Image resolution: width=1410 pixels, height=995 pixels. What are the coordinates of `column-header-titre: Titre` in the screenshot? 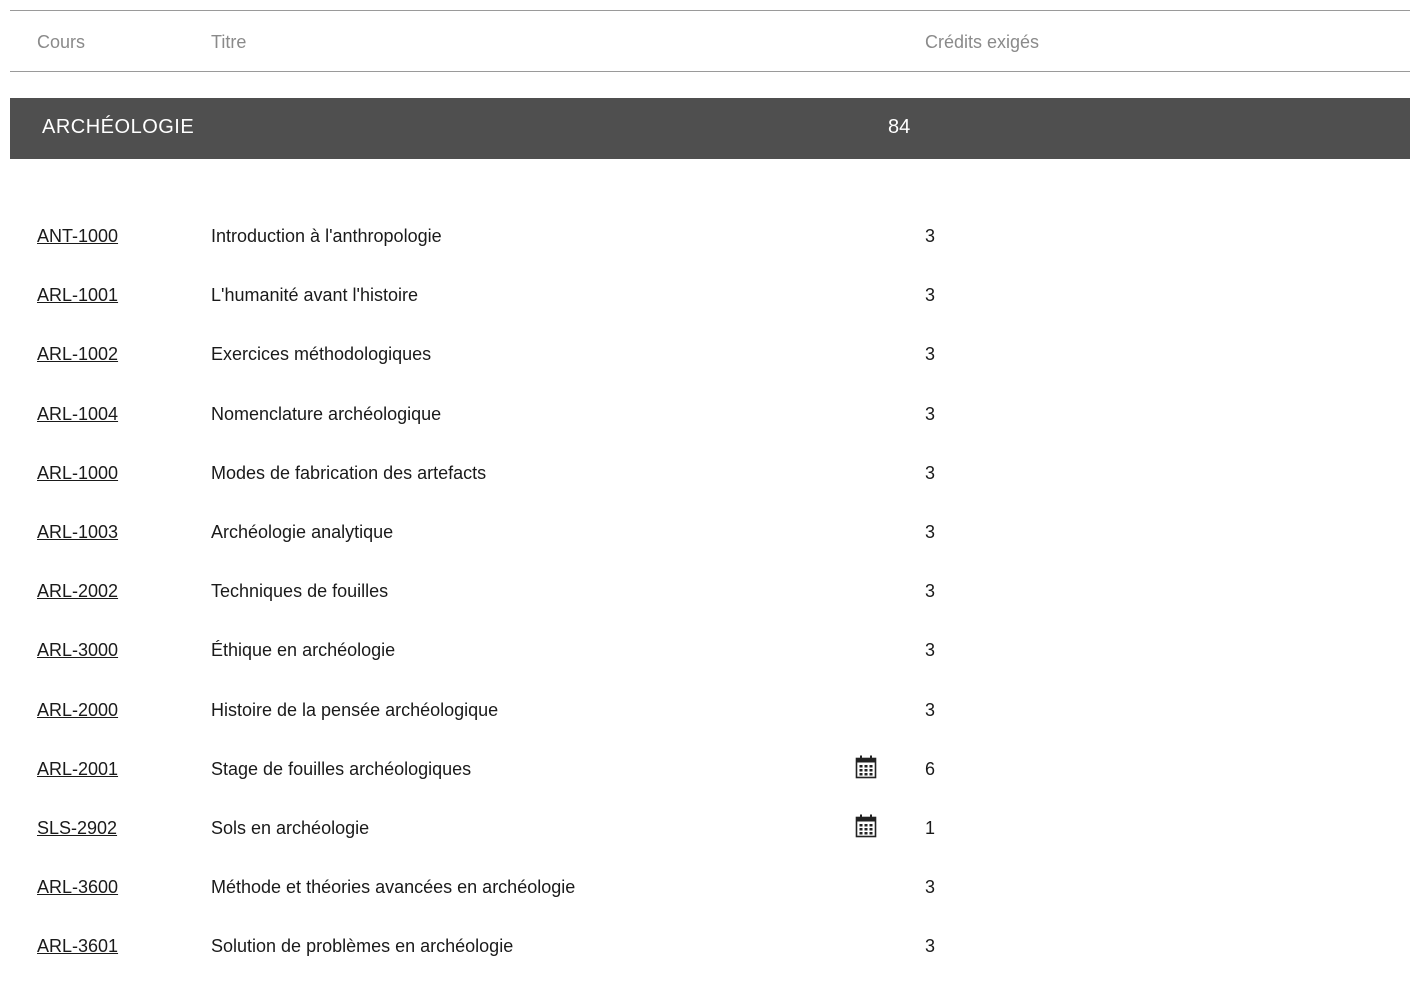 It's located at (229, 42).